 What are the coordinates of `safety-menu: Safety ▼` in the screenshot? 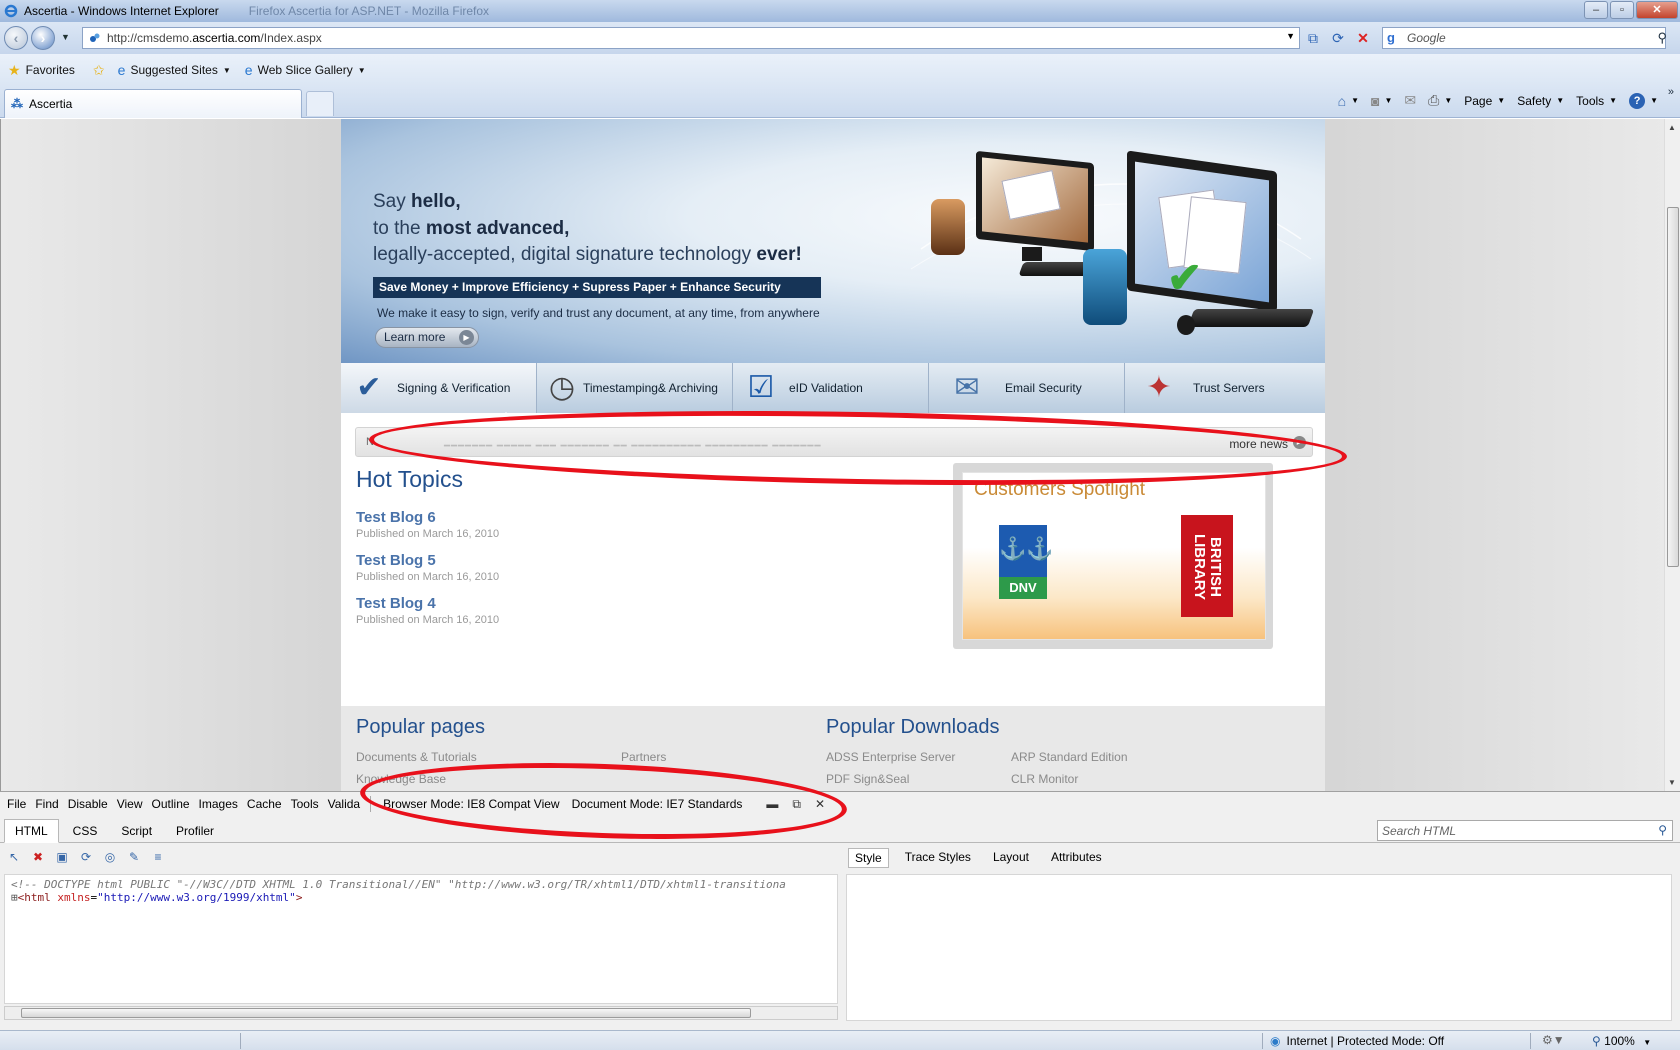 It's located at (1540, 101).